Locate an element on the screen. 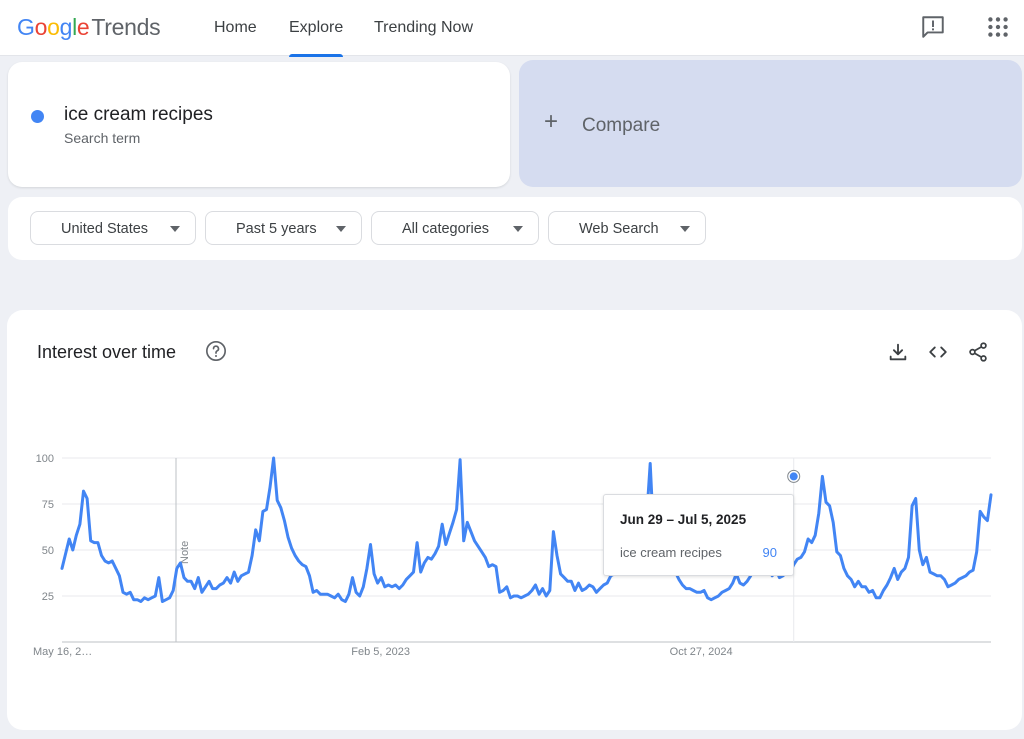 This screenshot has width=1024, height=739. active-tab-indicator is located at coordinates (316, 55).